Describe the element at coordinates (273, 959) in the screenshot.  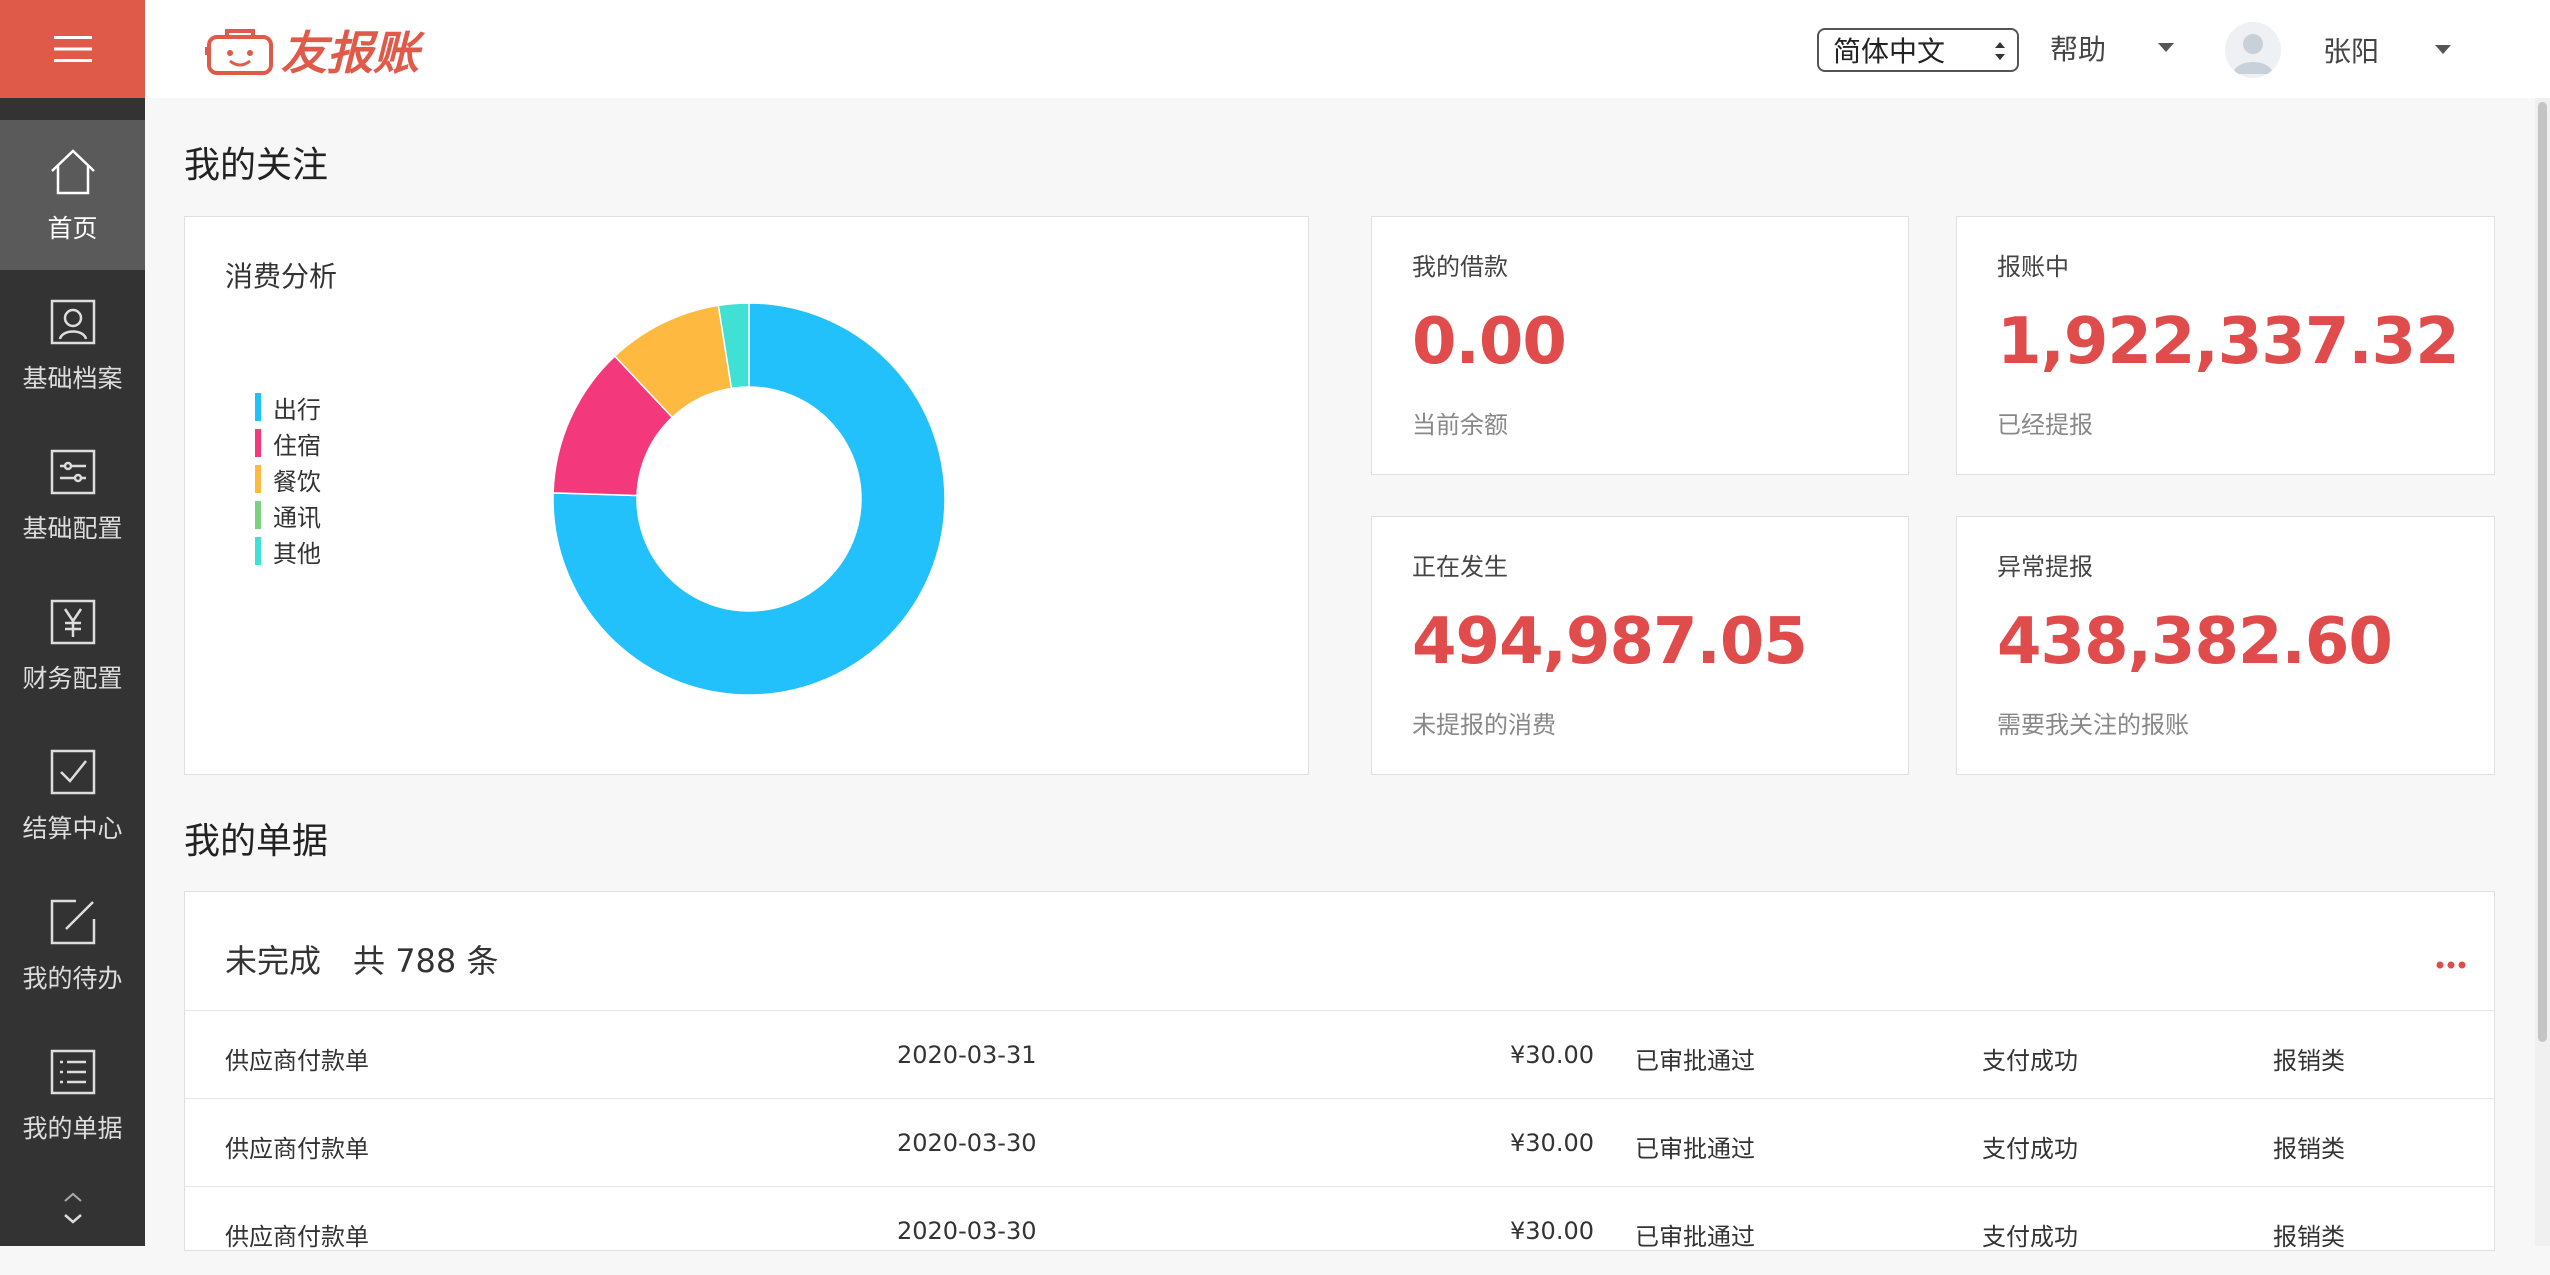
I see `bills-status: 未完成` at that location.